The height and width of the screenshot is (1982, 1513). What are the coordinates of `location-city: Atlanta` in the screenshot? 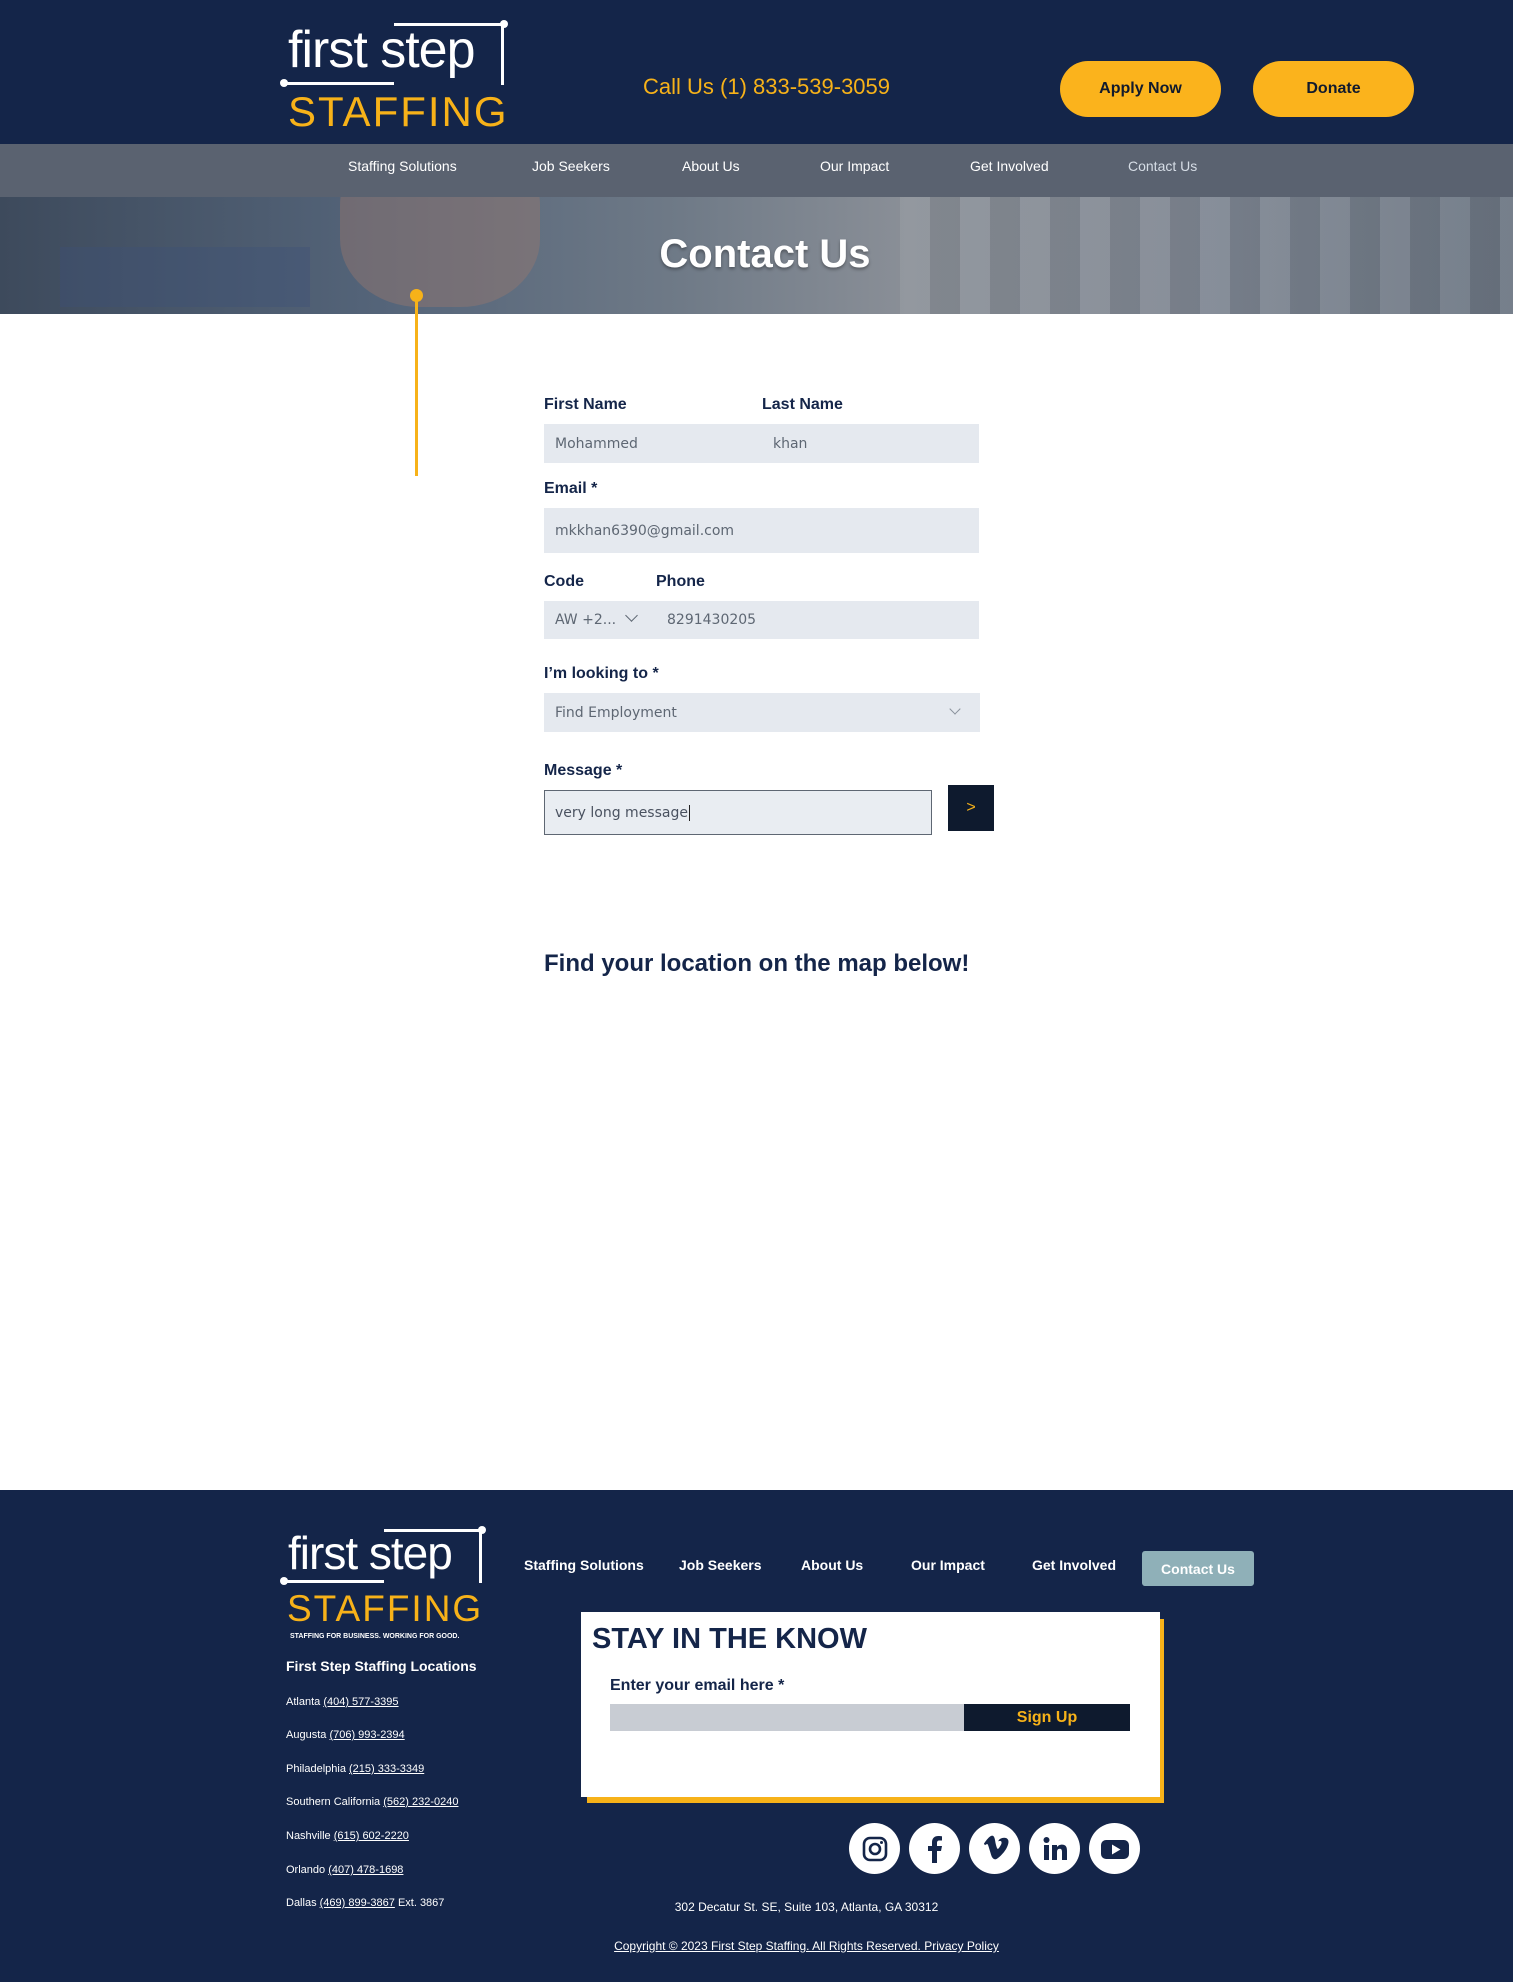 It's located at (303, 1702).